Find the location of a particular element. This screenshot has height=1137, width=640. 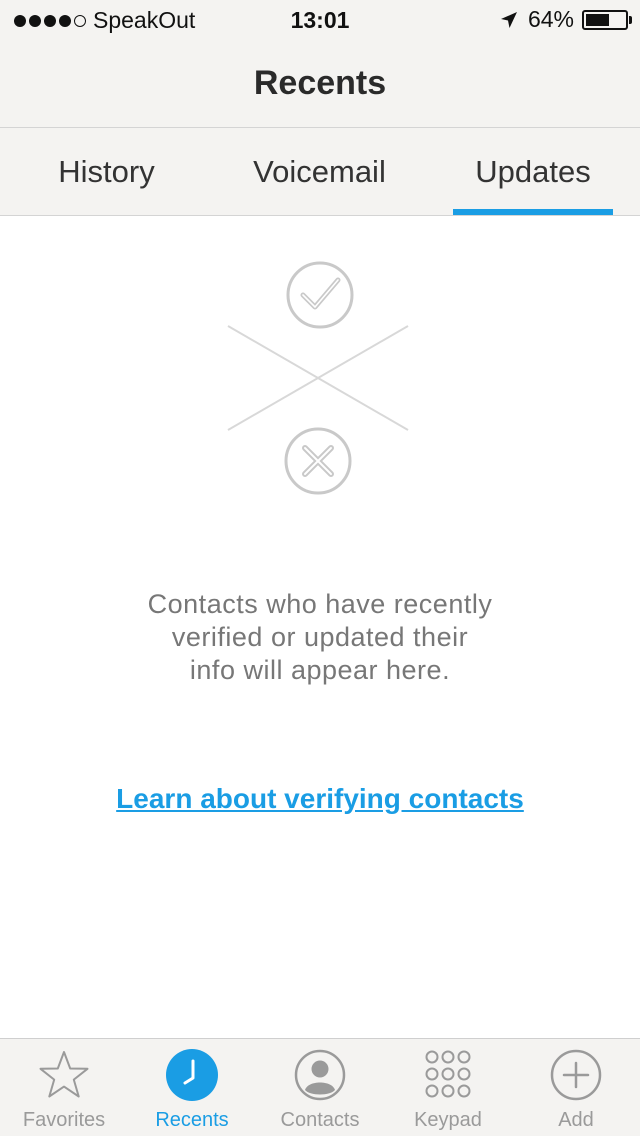

location-arrow-icon is located at coordinates (508, 19).